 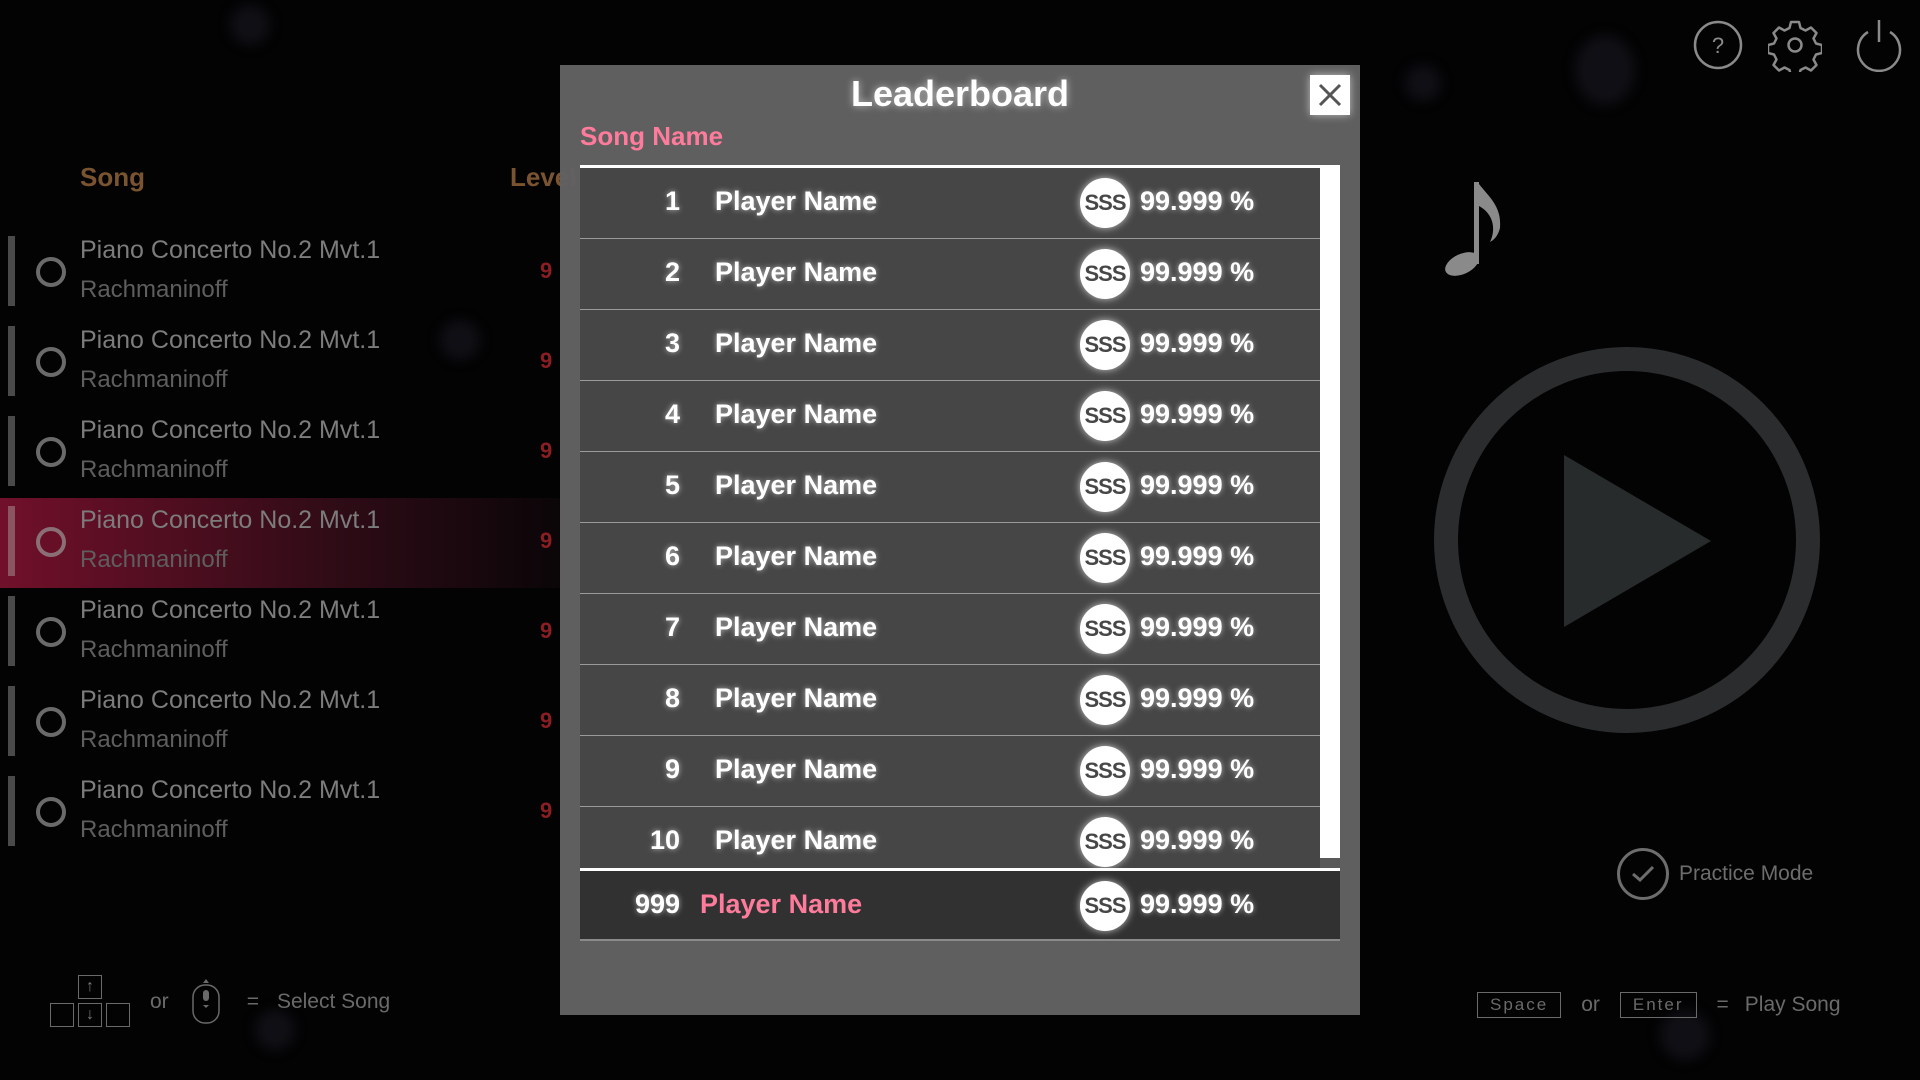 What do you see at coordinates (1423, 83) in the screenshot?
I see `bokeh-decoration` at bounding box center [1423, 83].